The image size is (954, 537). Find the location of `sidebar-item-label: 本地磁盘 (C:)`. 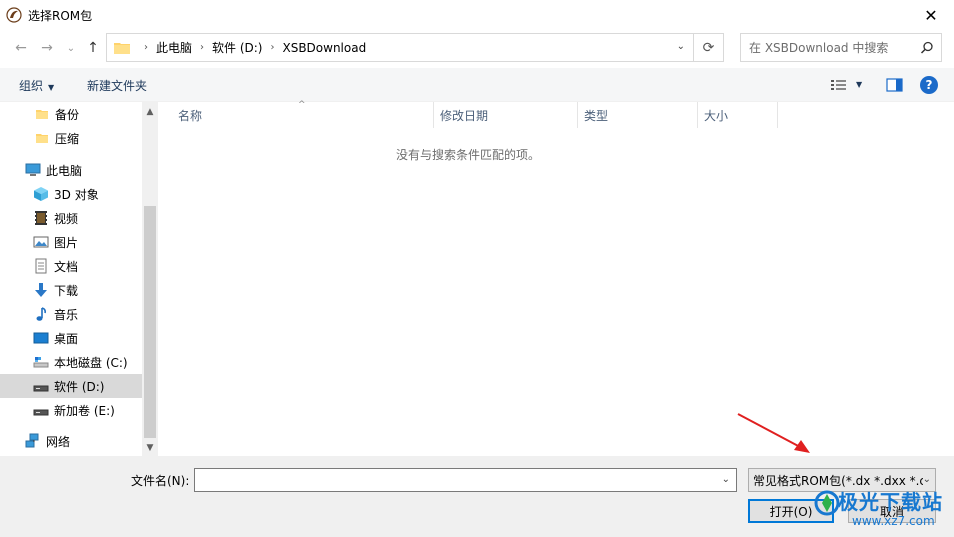

sidebar-item-label: 本地磁盘 (C:) is located at coordinates (91, 362).